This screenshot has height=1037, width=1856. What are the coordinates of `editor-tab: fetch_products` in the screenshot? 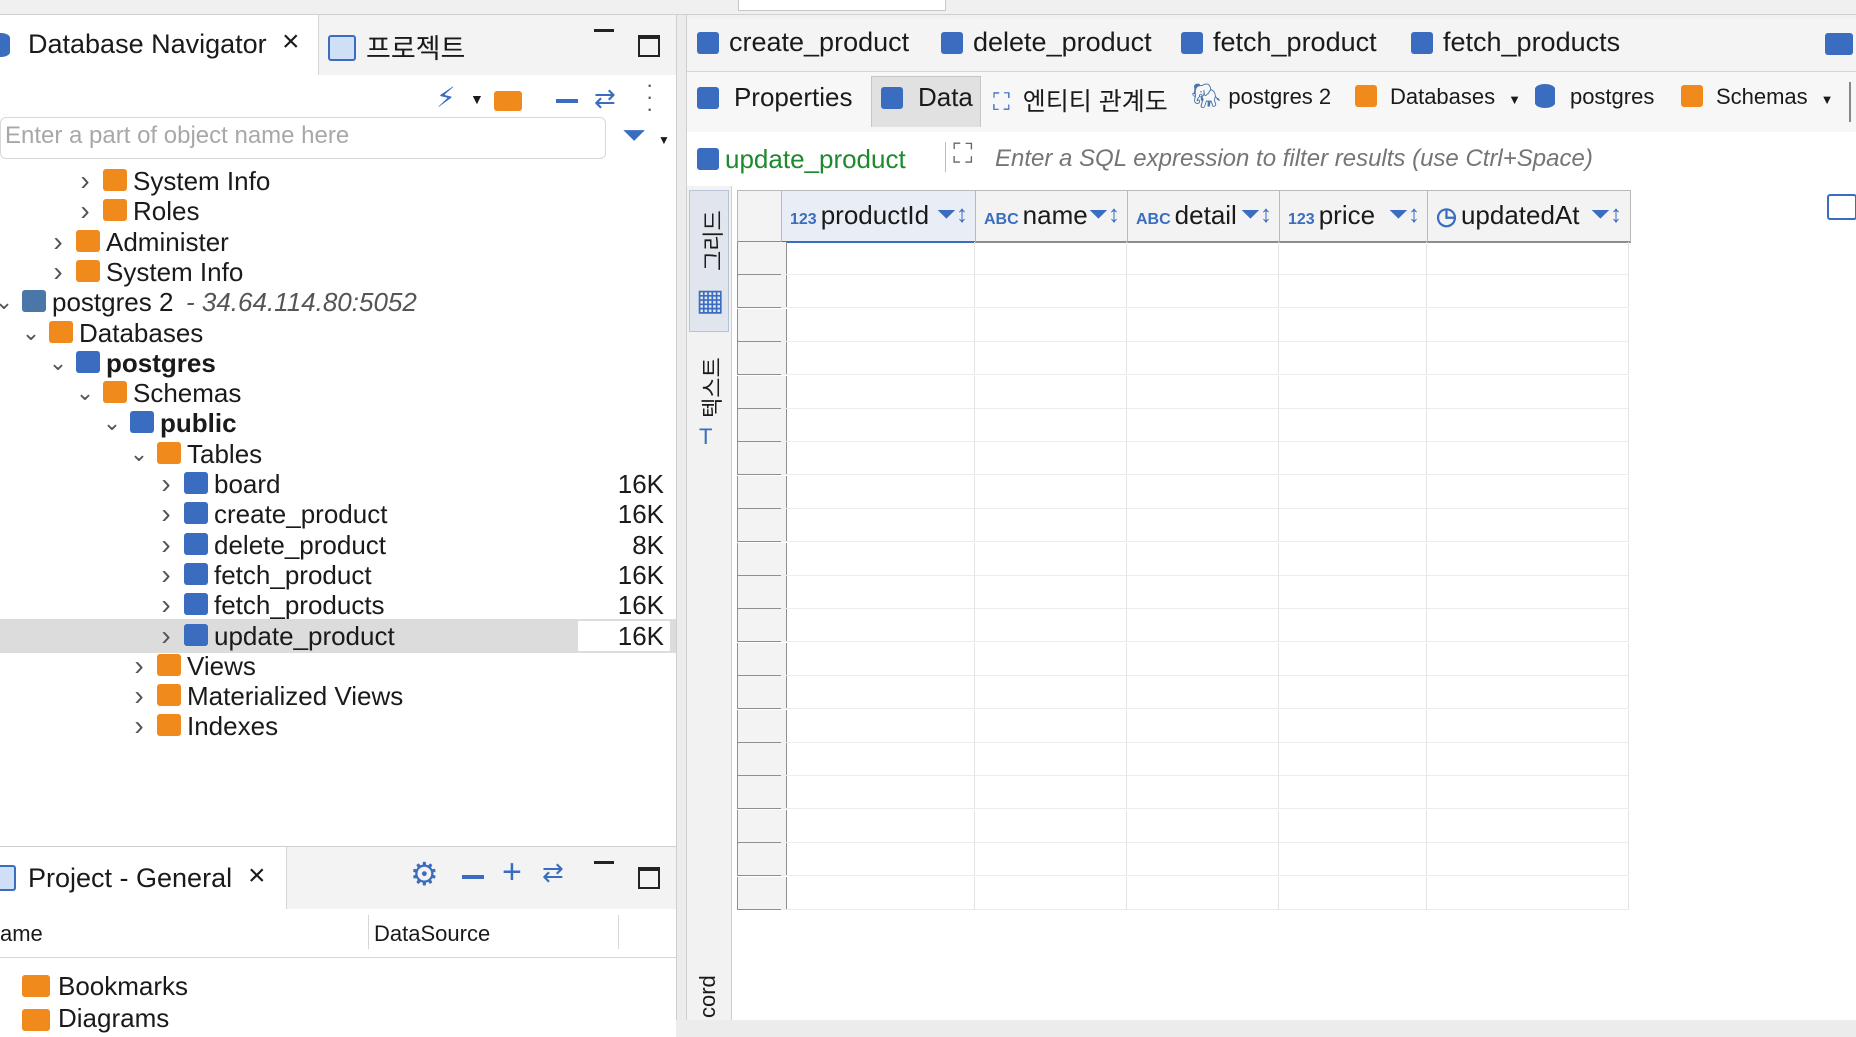 It's located at (1515, 42).